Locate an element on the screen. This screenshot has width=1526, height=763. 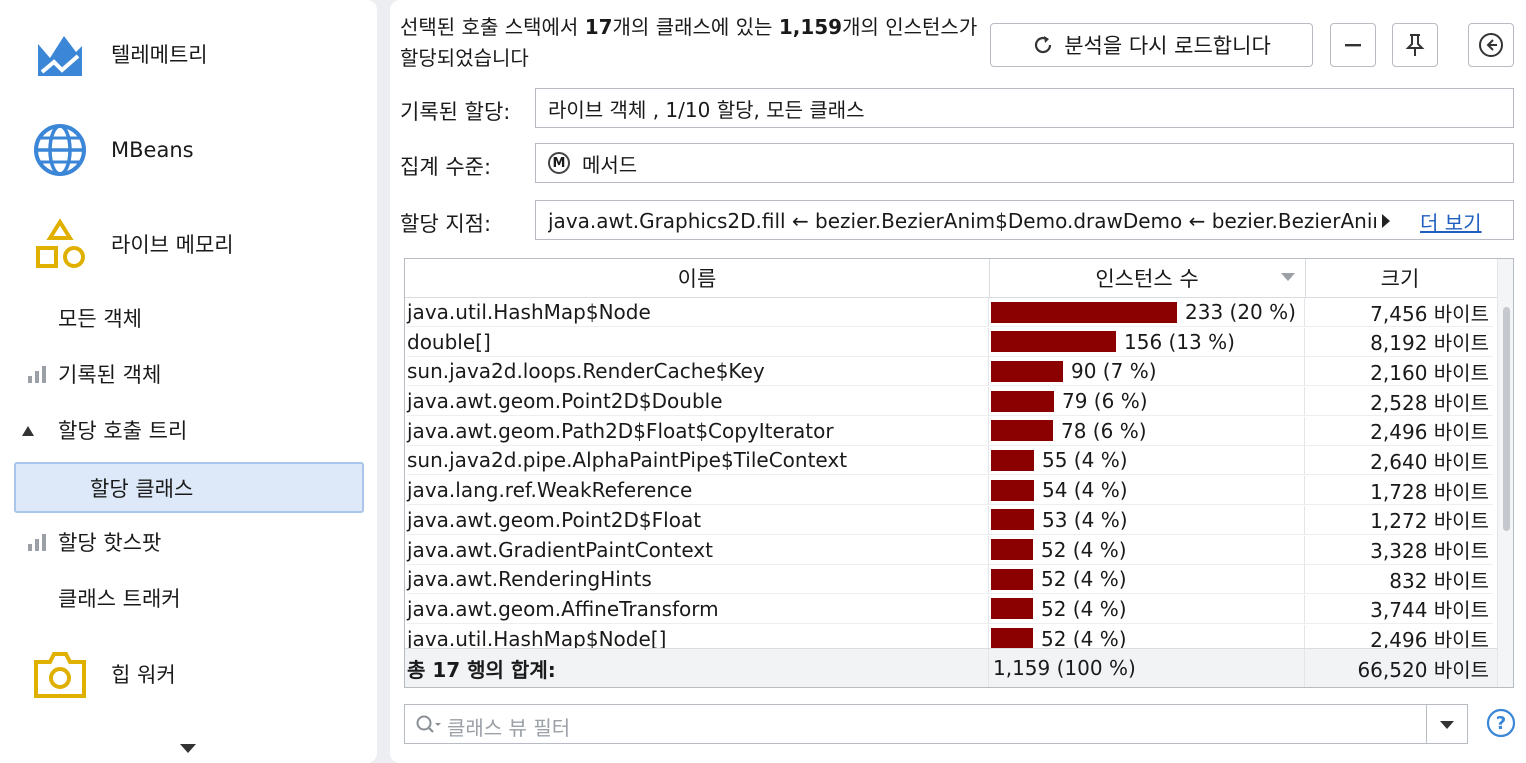
sidebar-item-class-tracker: 클래스 트래커 is located at coordinates (119, 598).